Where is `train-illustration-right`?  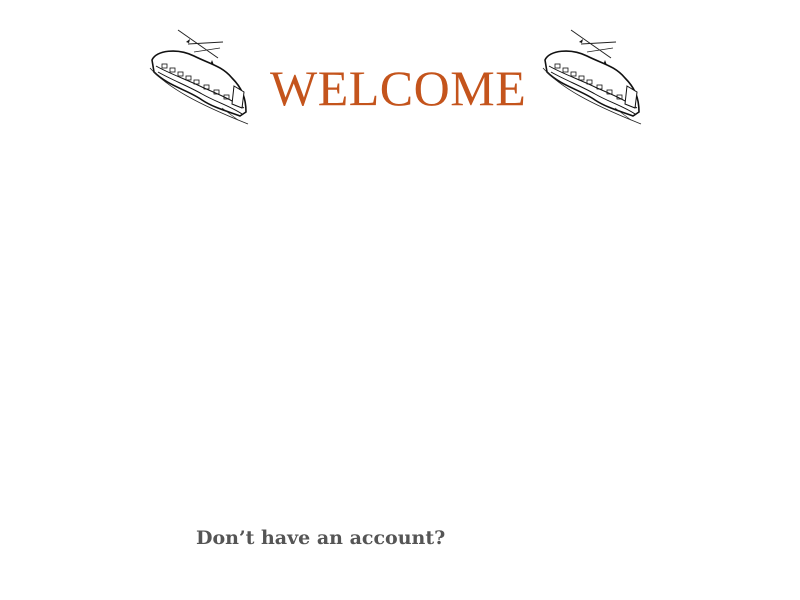
train-illustration-right is located at coordinates (592, 77).